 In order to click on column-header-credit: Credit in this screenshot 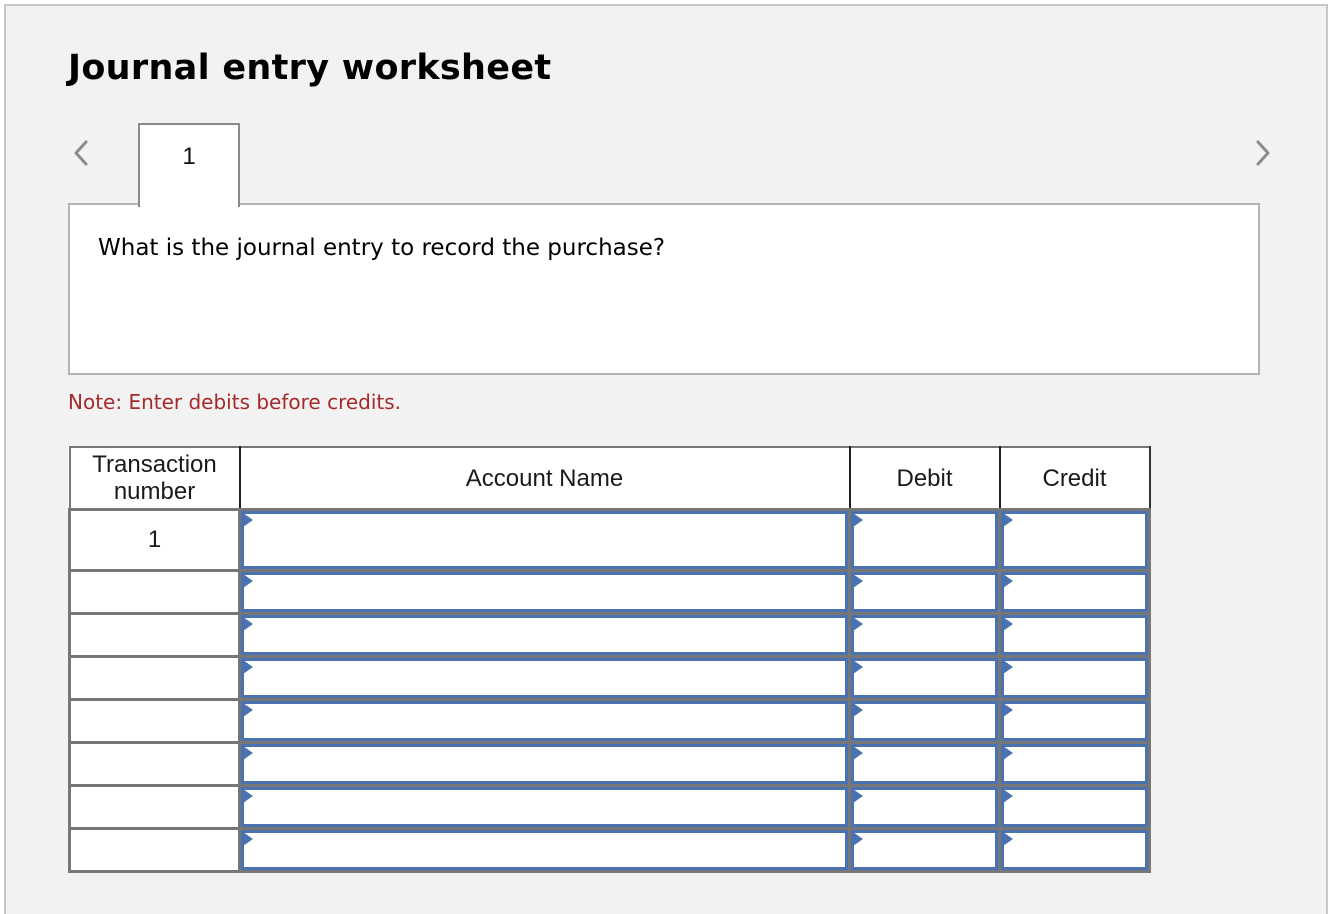, I will do `click(1074, 478)`.